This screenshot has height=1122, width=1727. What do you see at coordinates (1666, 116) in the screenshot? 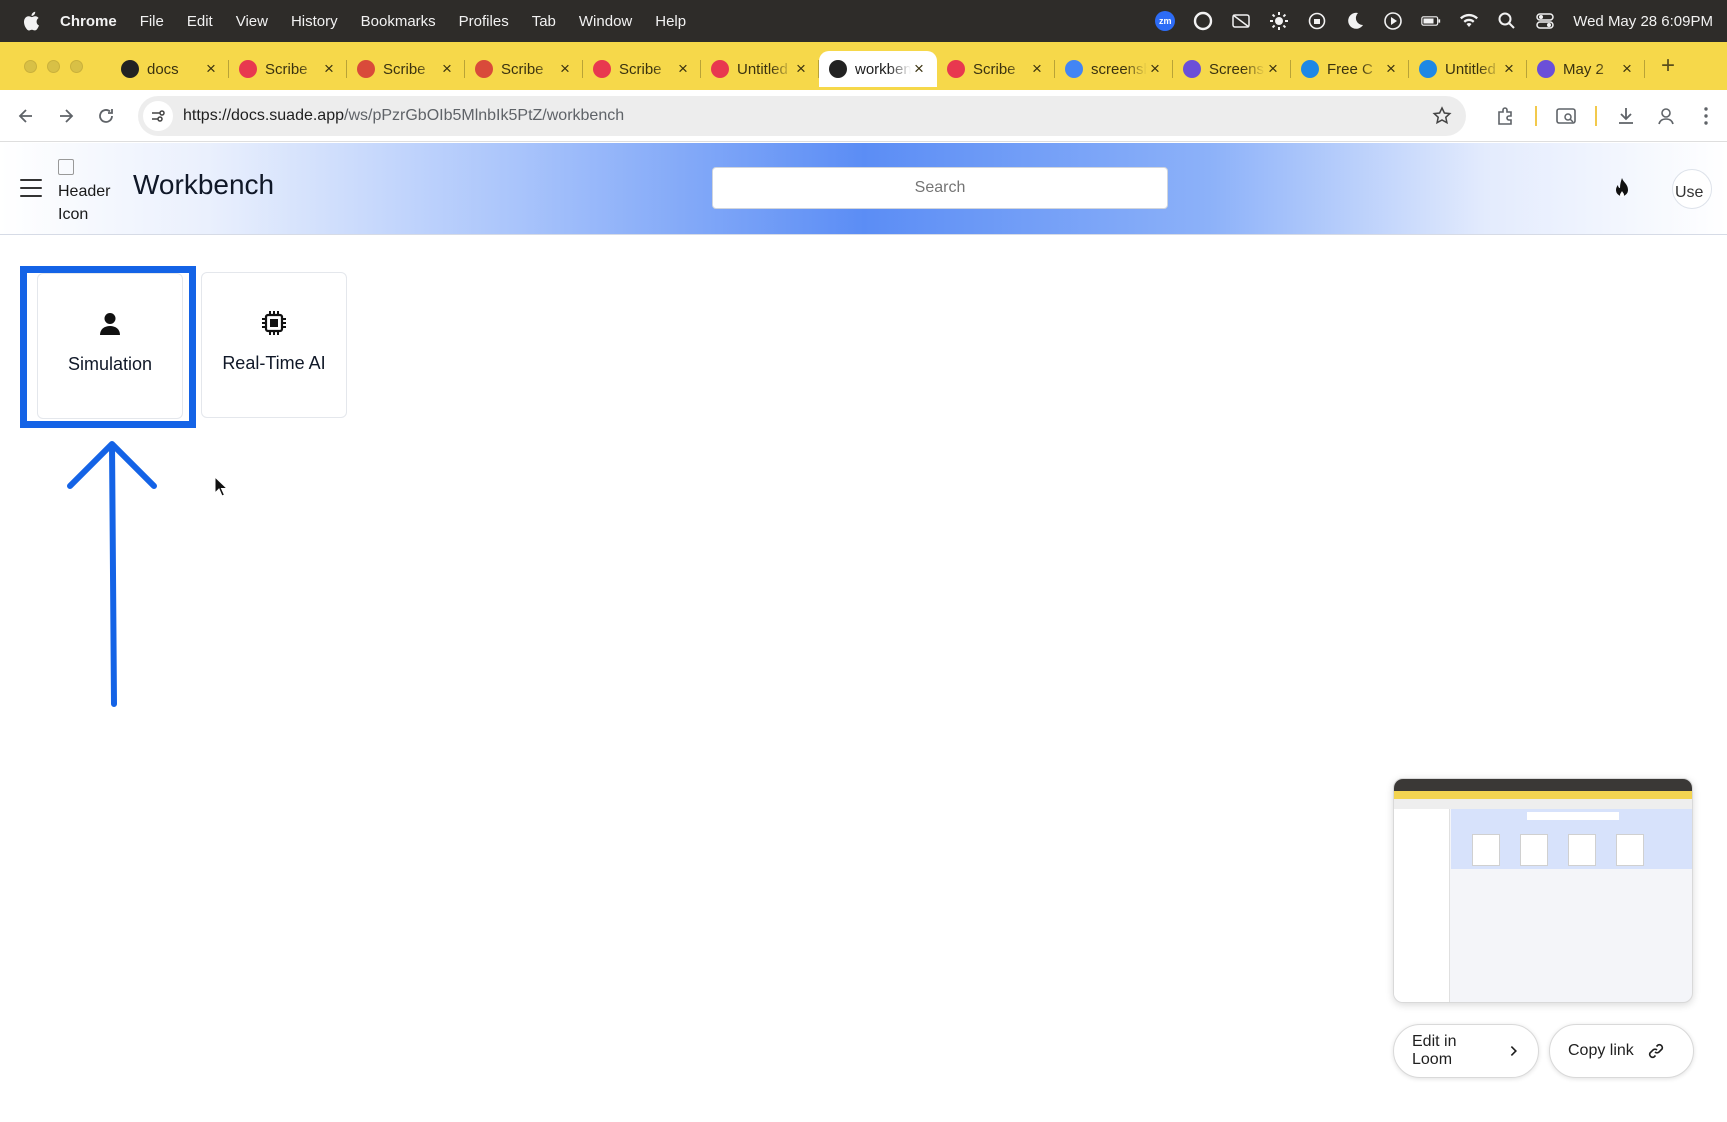
I see `profile-icon` at bounding box center [1666, 116].